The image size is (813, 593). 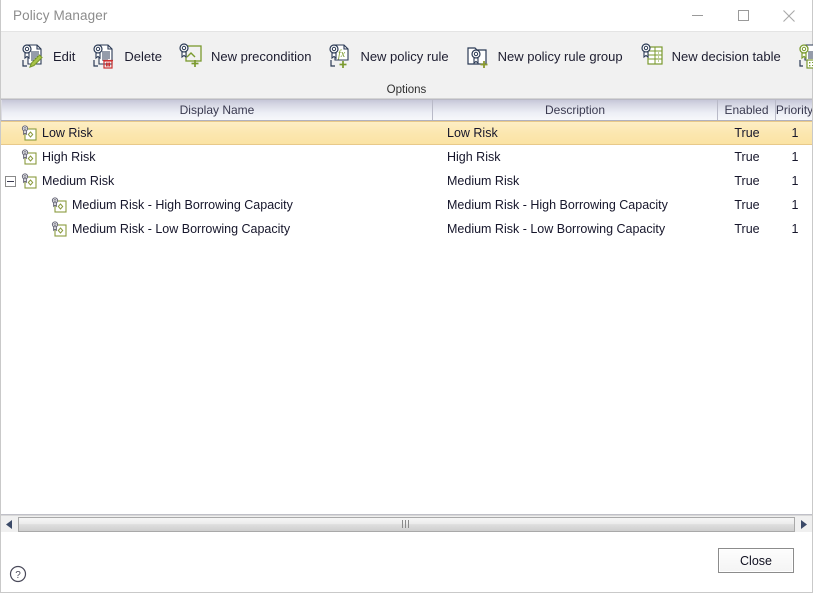 What do you see at coordinates (182, 205) in the screenshot?
I see `node-label: Medium Risk - High Borrowing Capacity` at bounding box center [182, 205].